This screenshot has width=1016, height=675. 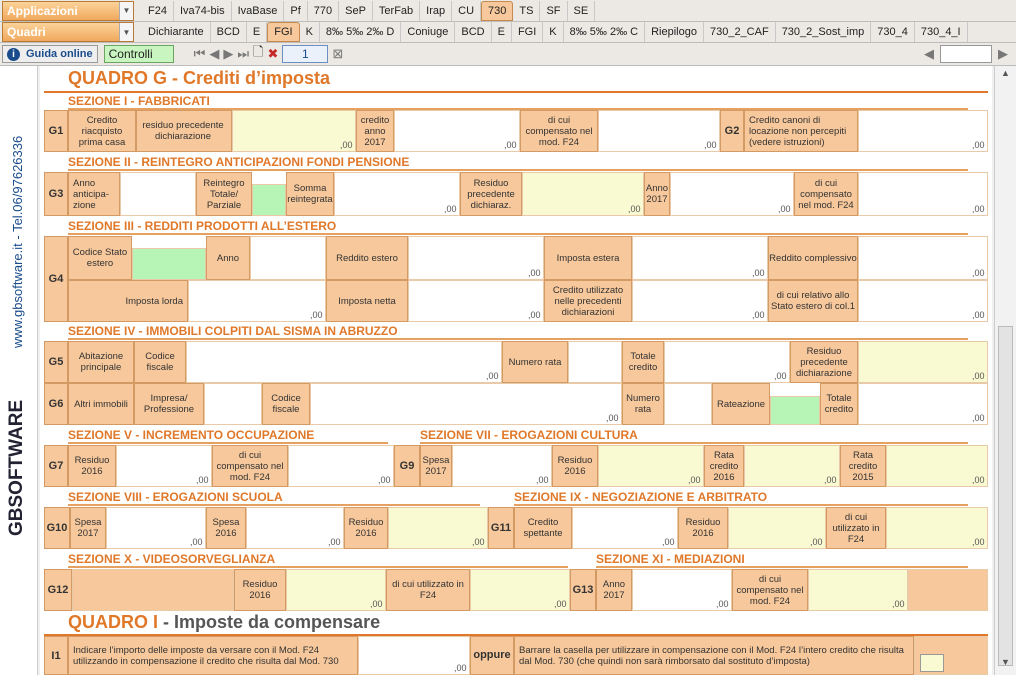 What do you see at coordinates (269, 200) in the screenshot?
I see `g3-reintegro-checkbox` at bounding box center [269, 200].